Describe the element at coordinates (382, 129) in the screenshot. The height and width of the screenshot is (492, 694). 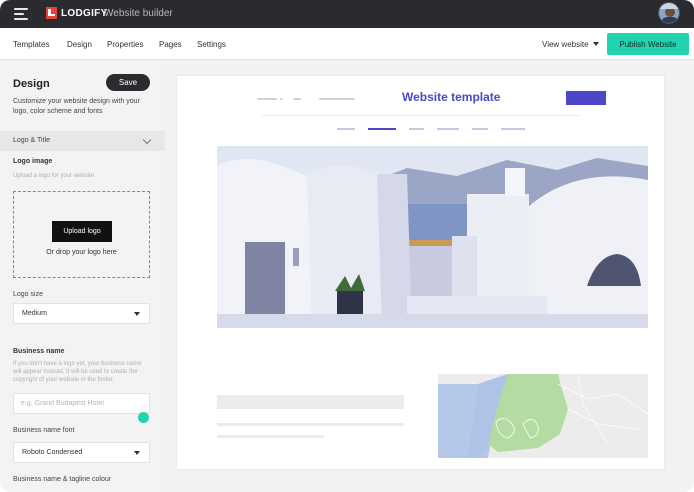
I see `template-nav-item-active` at that location.